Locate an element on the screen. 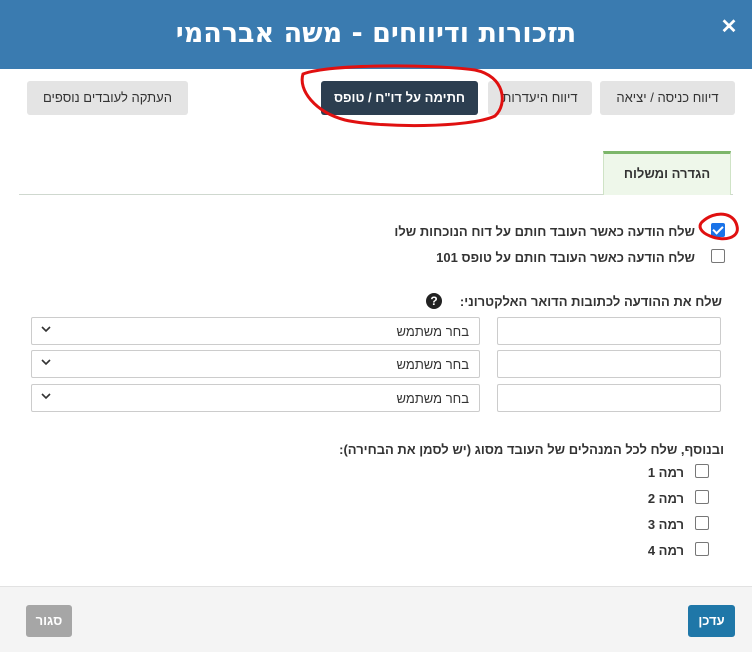 Image resolution: width=752 pixels, height=652 pixels. dialog-header: תזכורות ודיווחים - משה אברהמי ✕ is located at coordinates (376, 34).